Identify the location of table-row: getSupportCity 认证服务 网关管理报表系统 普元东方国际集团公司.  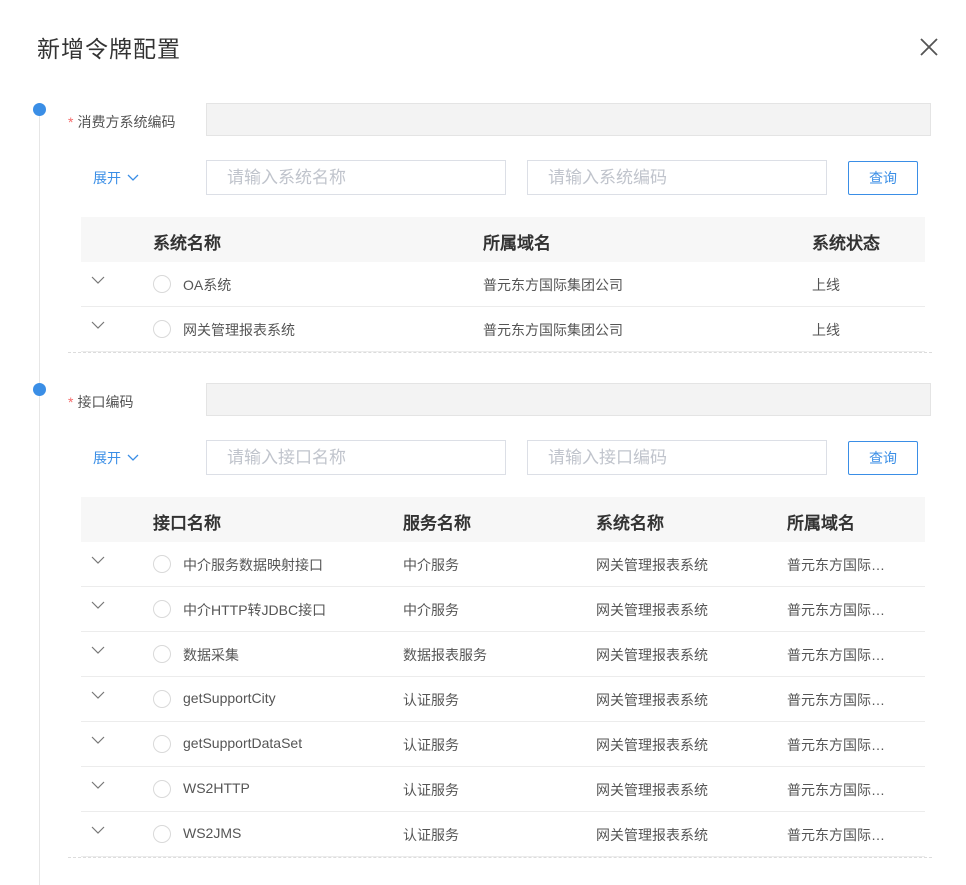
(503, 699).